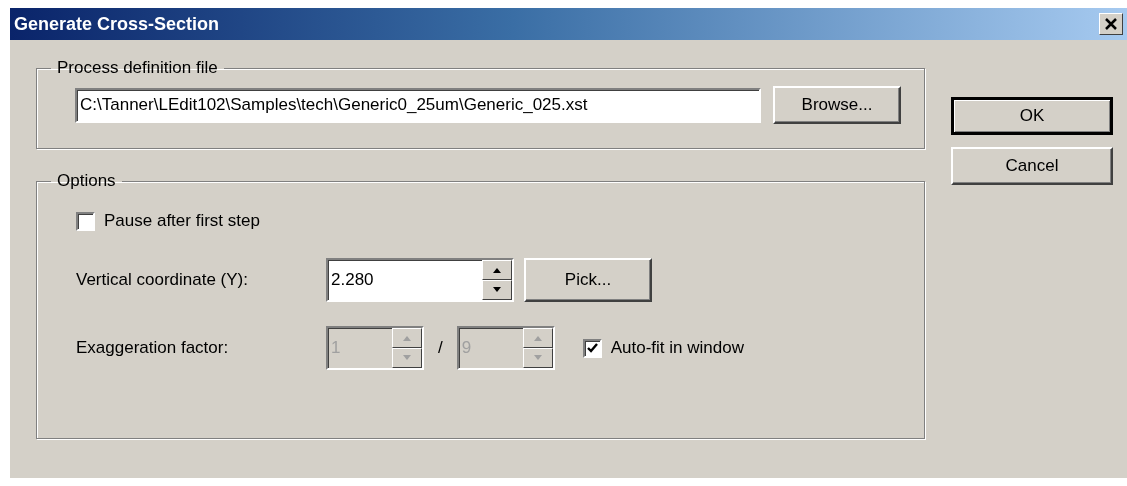 The image size is (1127, 486). I want to click on close-icon, so click(1111, 24).